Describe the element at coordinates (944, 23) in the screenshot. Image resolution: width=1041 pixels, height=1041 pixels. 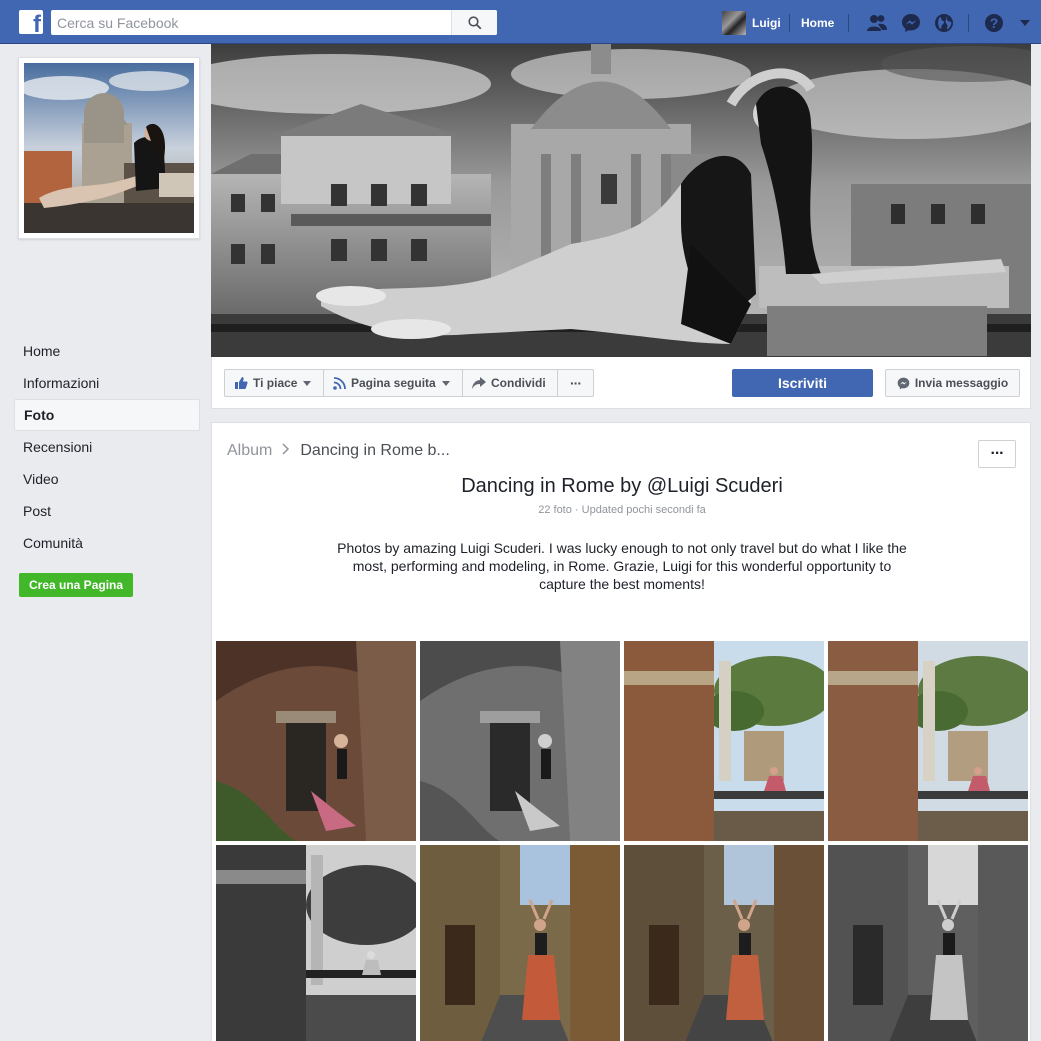
I see `globe-icon` at that location.